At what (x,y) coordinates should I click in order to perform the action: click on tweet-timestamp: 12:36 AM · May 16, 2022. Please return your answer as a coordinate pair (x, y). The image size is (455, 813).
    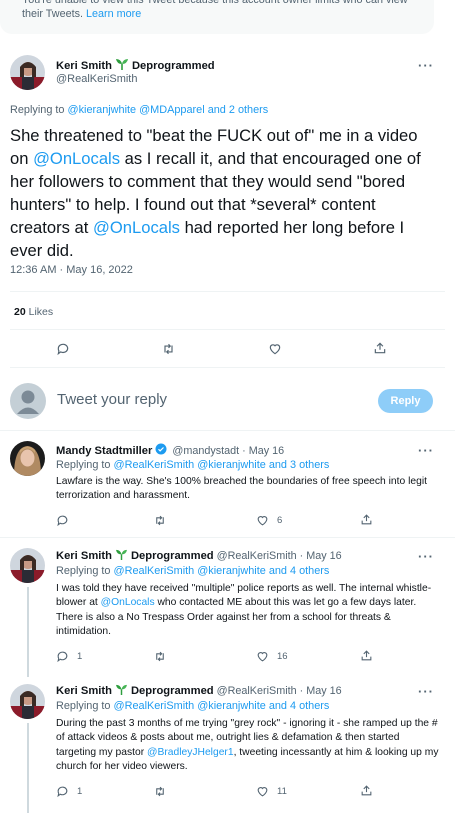
    Looking at the image, I should click on (71, 270).